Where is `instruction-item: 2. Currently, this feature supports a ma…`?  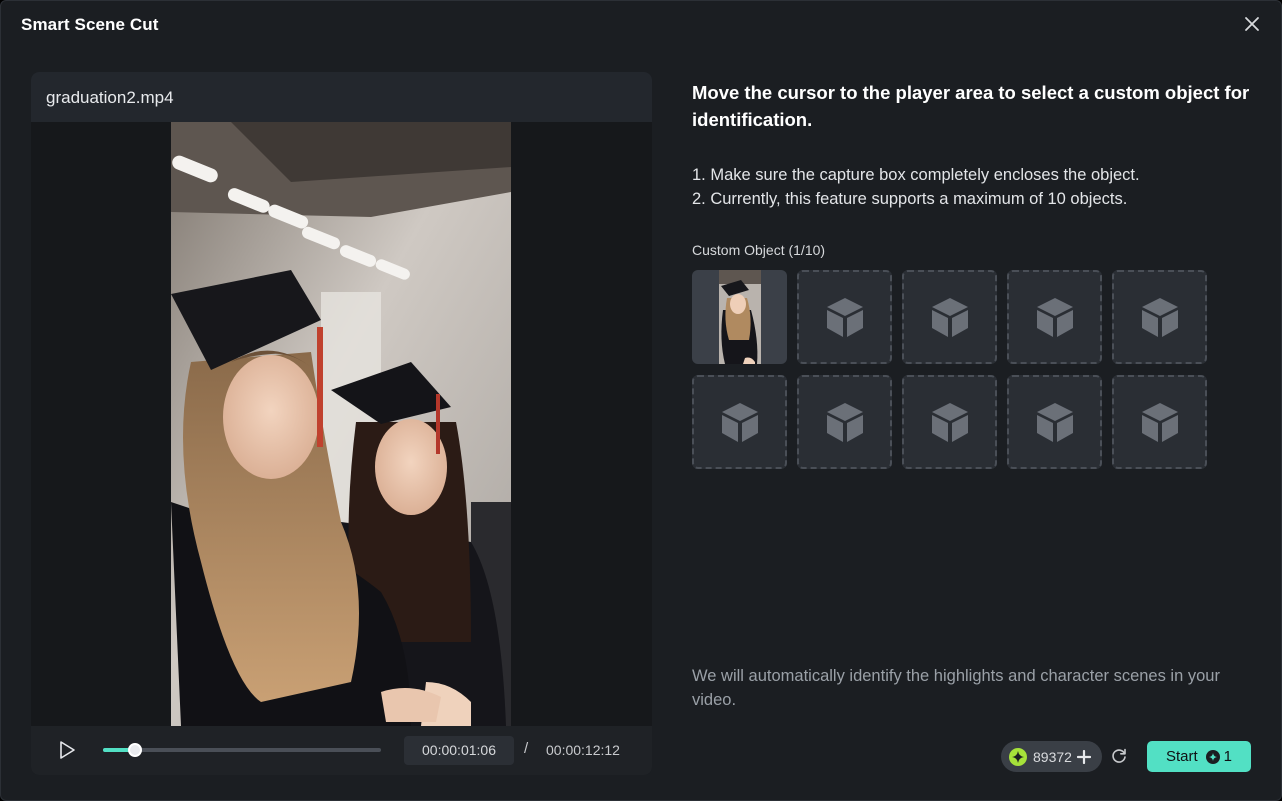 instruction-item: 2. Currently, this feature supports a ma… is located at coordinates (910, 199).